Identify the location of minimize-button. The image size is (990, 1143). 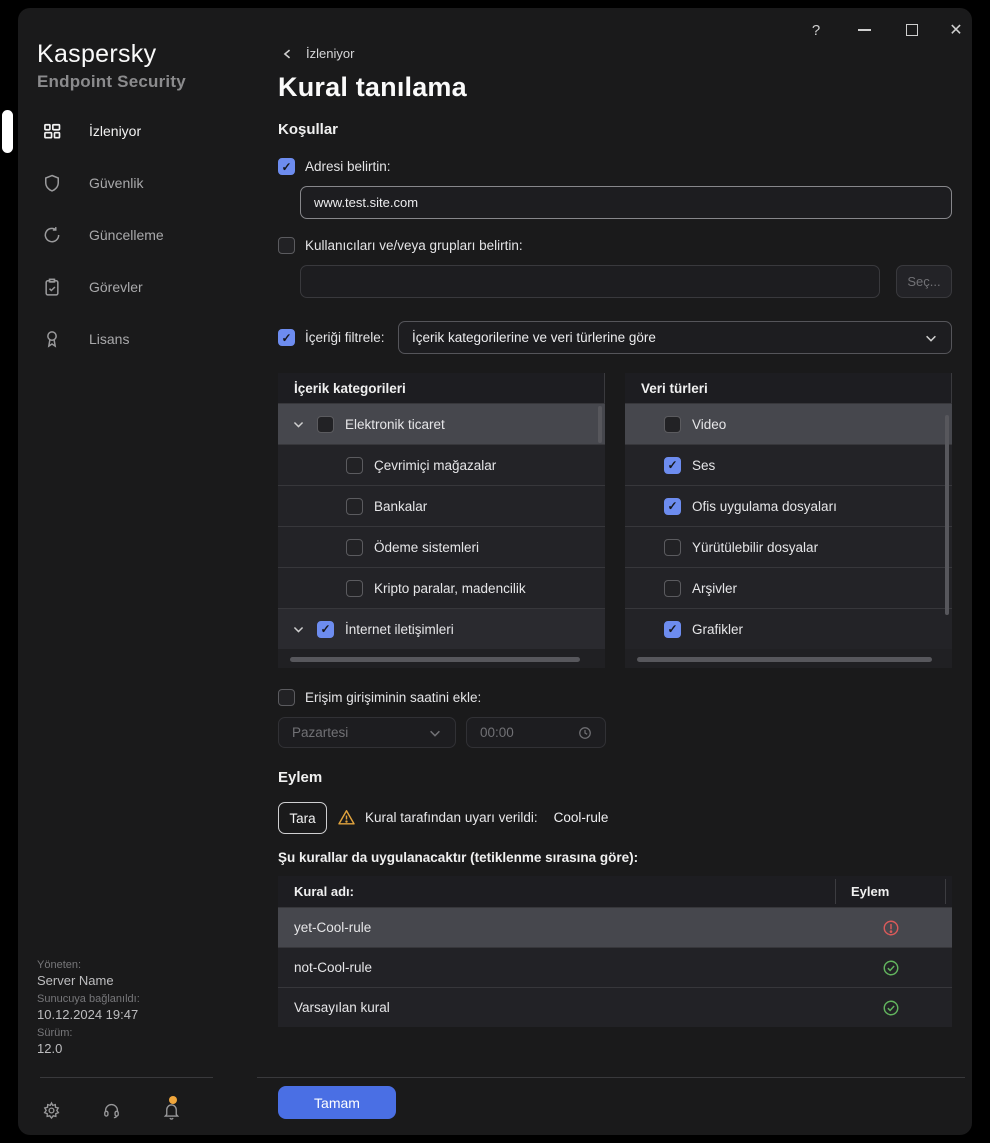
(864, 30).